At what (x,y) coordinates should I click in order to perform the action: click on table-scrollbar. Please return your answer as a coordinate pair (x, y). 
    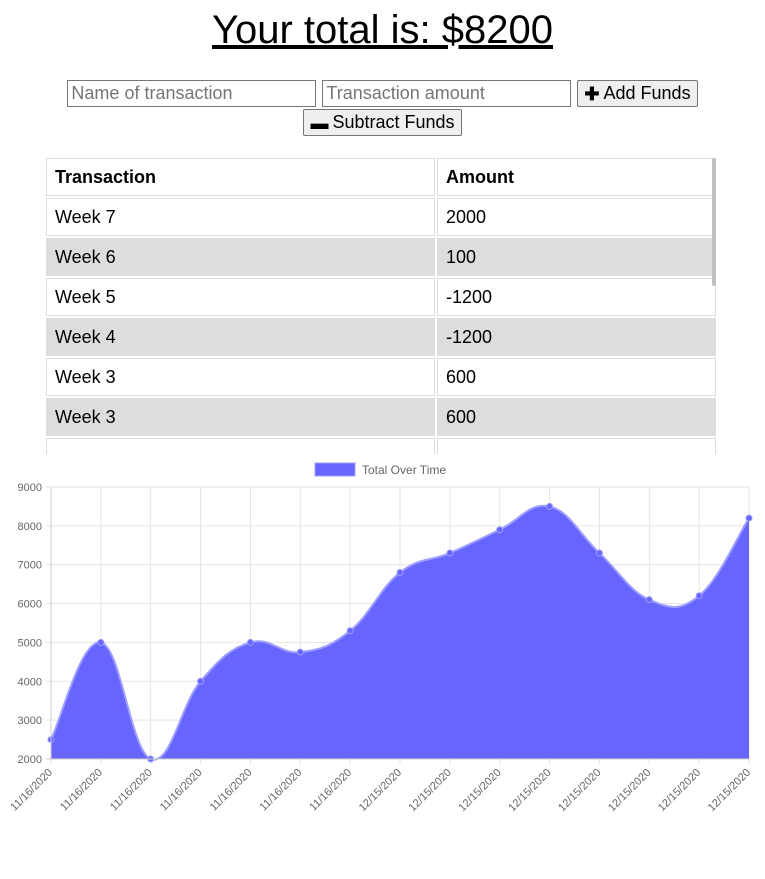
    Looking at the image, I should click on (714, 222).